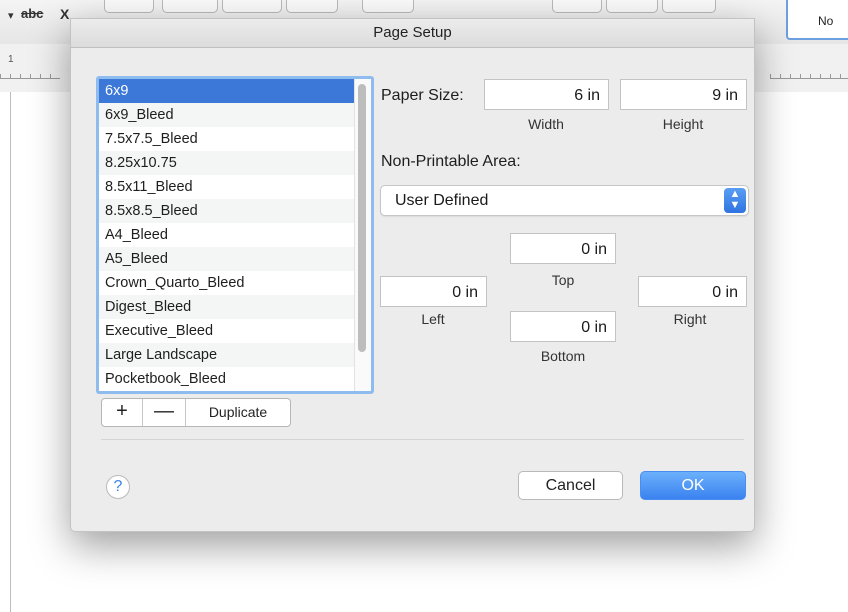 The width and height of the screenshot is (848, 612). Describe the element at coordinates (235, 307) in the screenshot. I see `paper-list-item: Digest_Bleed` at that location.